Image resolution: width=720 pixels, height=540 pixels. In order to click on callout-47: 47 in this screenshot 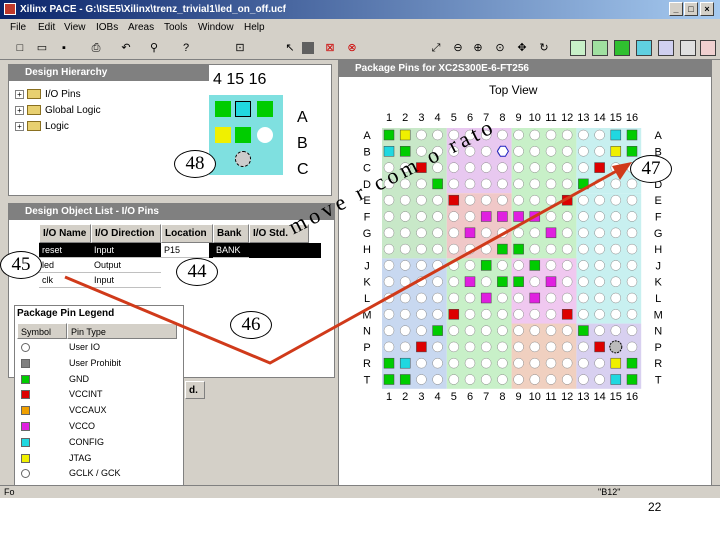, I will do `click(651, 169)`.